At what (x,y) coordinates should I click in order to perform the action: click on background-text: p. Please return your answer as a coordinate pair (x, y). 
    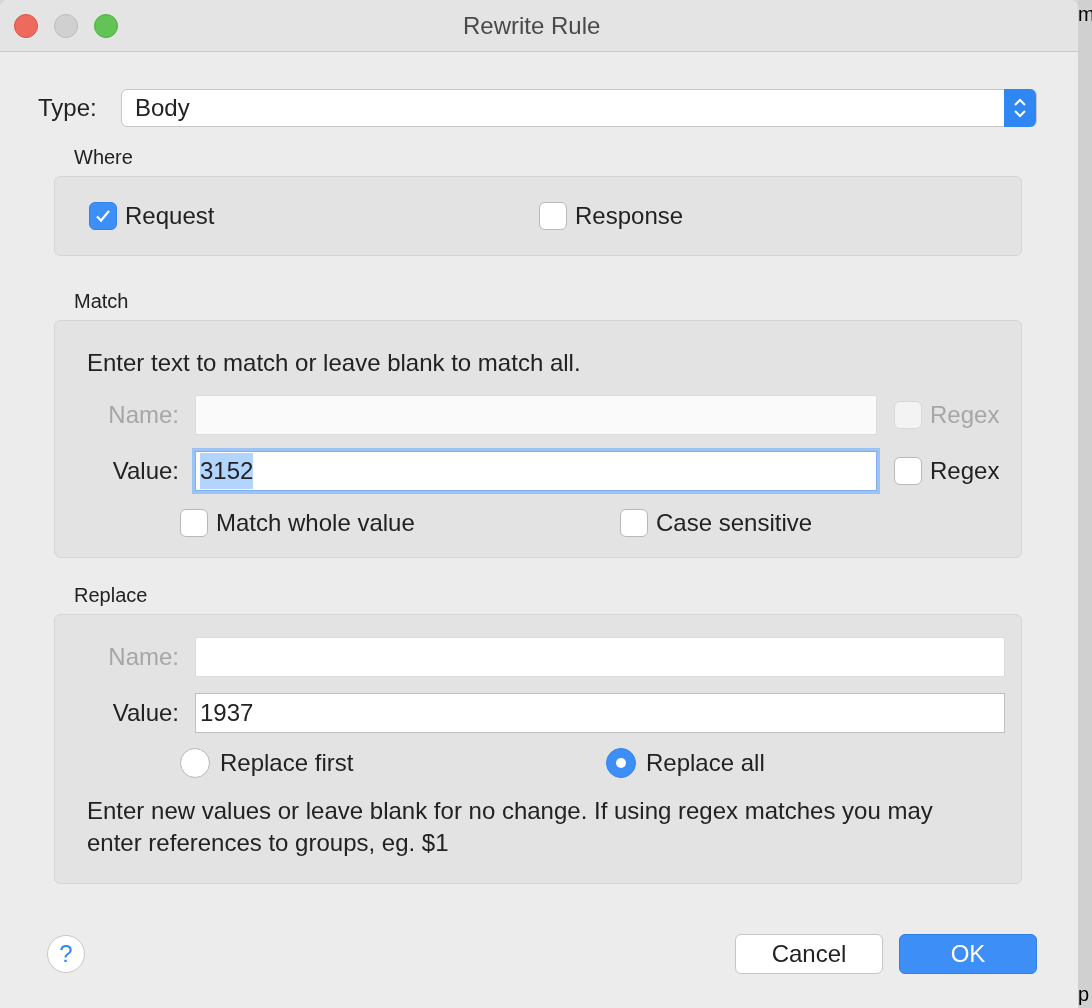
    Looking at the image, I should click on (1084, 994).